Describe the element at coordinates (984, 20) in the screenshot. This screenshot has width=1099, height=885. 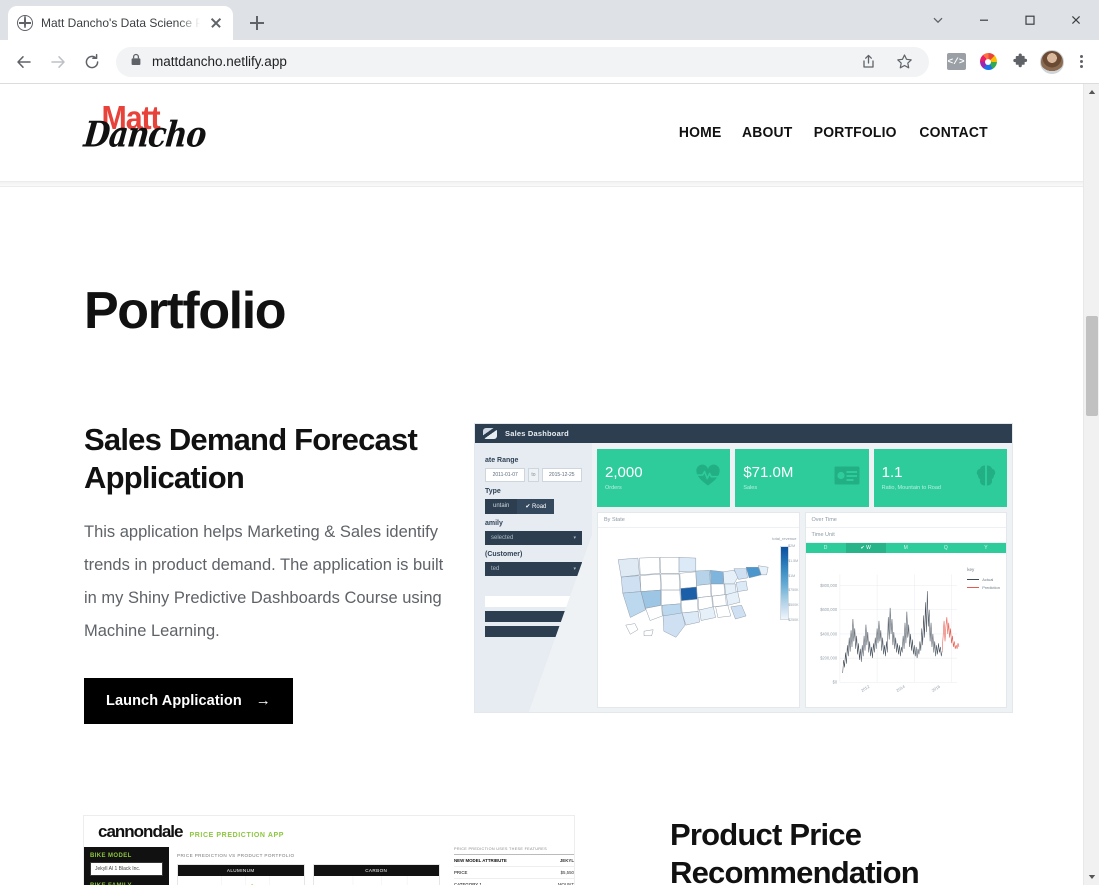
I see `minimize-icon` at that location.